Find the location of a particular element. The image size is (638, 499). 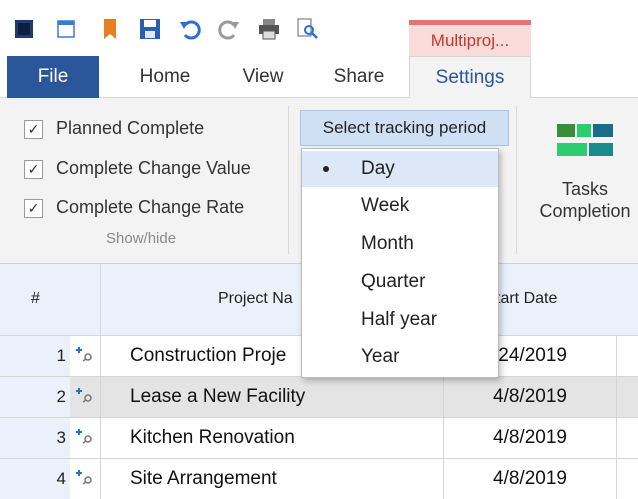

table-row: 4 Site Arrangement 4/8/2019 is located at coordinates (319, 479).